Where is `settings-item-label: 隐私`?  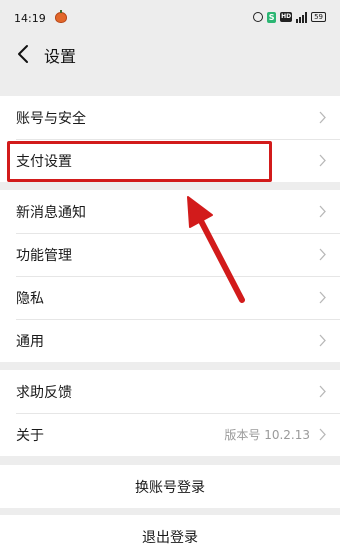 settings-item-label: 隐私 is located at coordinates (30, 299).